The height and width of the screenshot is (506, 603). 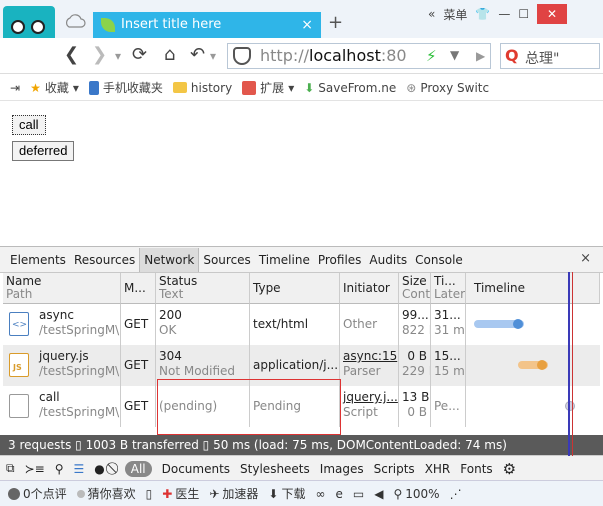 I want to click on maximize-icon: ☐, so click(x=523, y=14).